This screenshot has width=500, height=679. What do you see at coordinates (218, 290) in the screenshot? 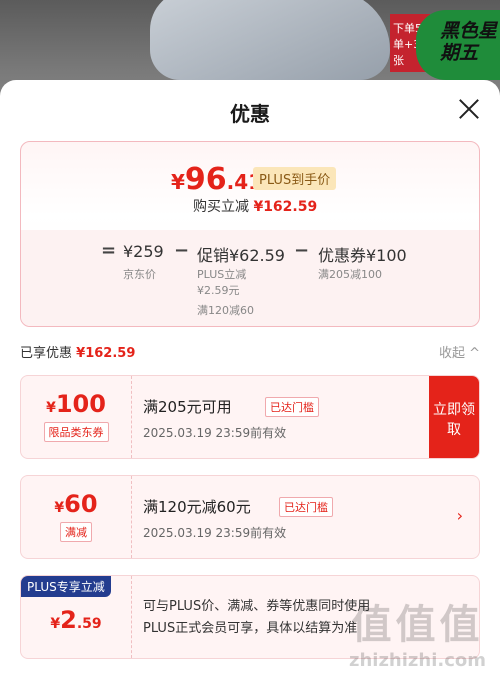
I see `plus-discount-amount: ¥2.59元` at bounding box center [218, 290].